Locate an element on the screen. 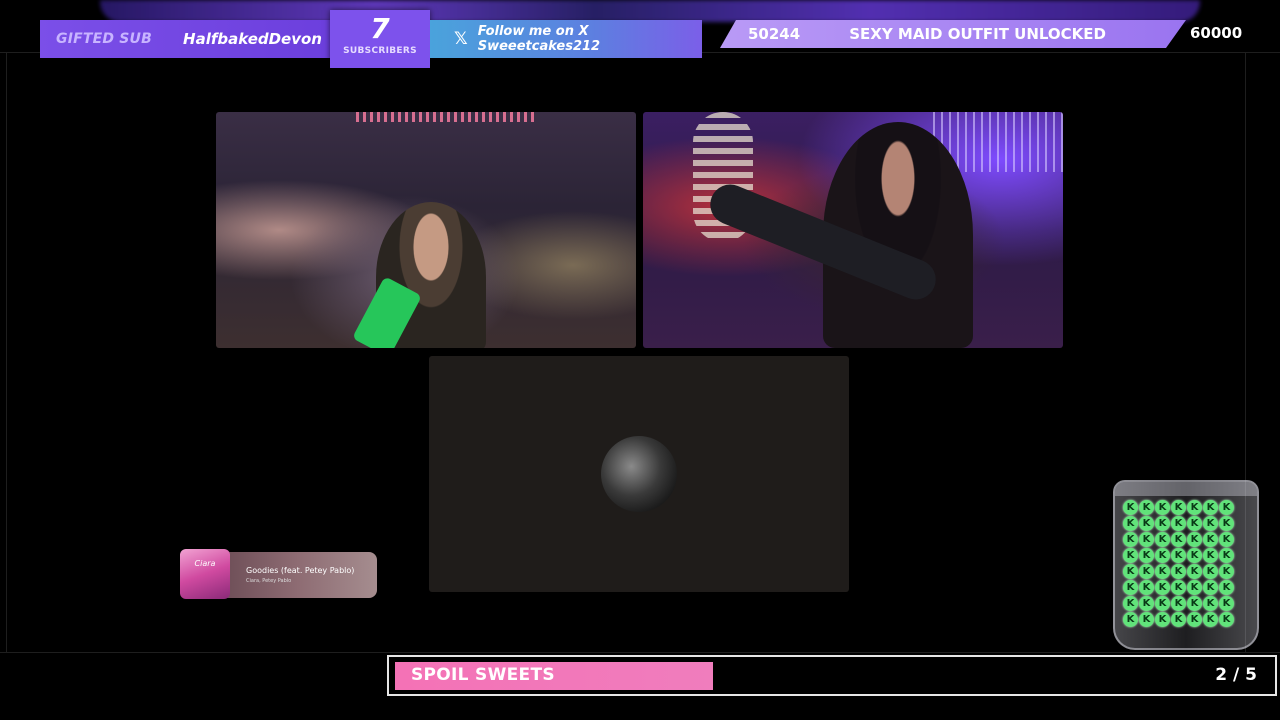  track-artist: Ciara, Petey Pablo is located at coordinates (269, 581).